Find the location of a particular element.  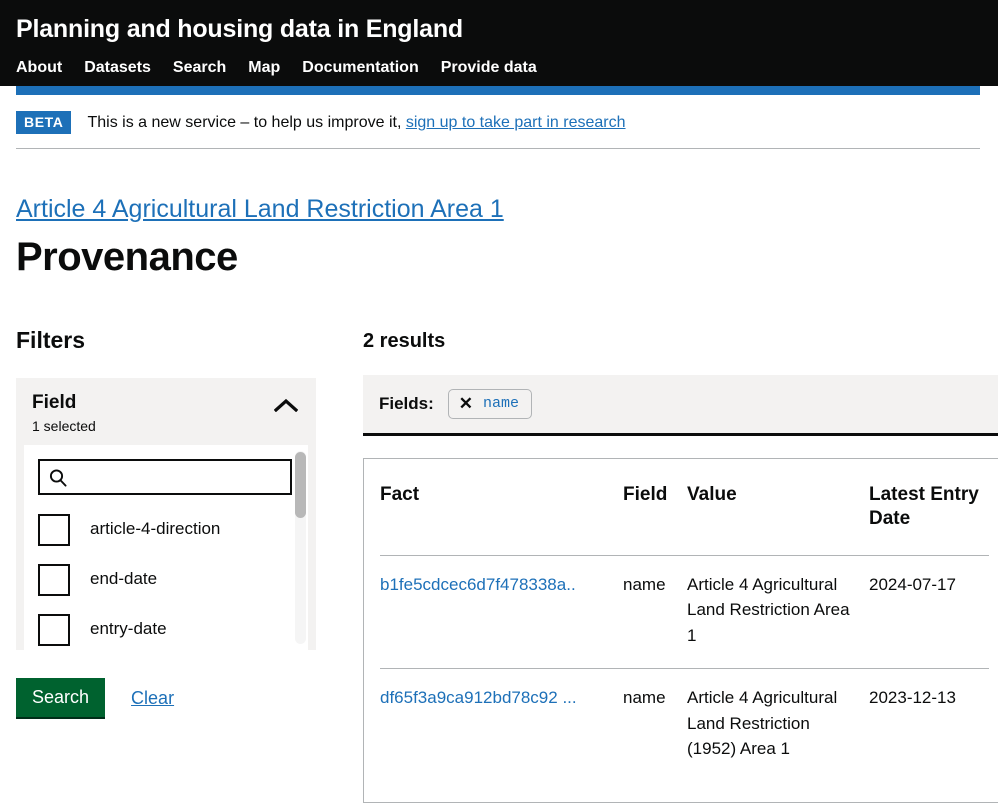

table-header-row: Fact Field Value Latest Entry Date is located at coordinates (684, 507).